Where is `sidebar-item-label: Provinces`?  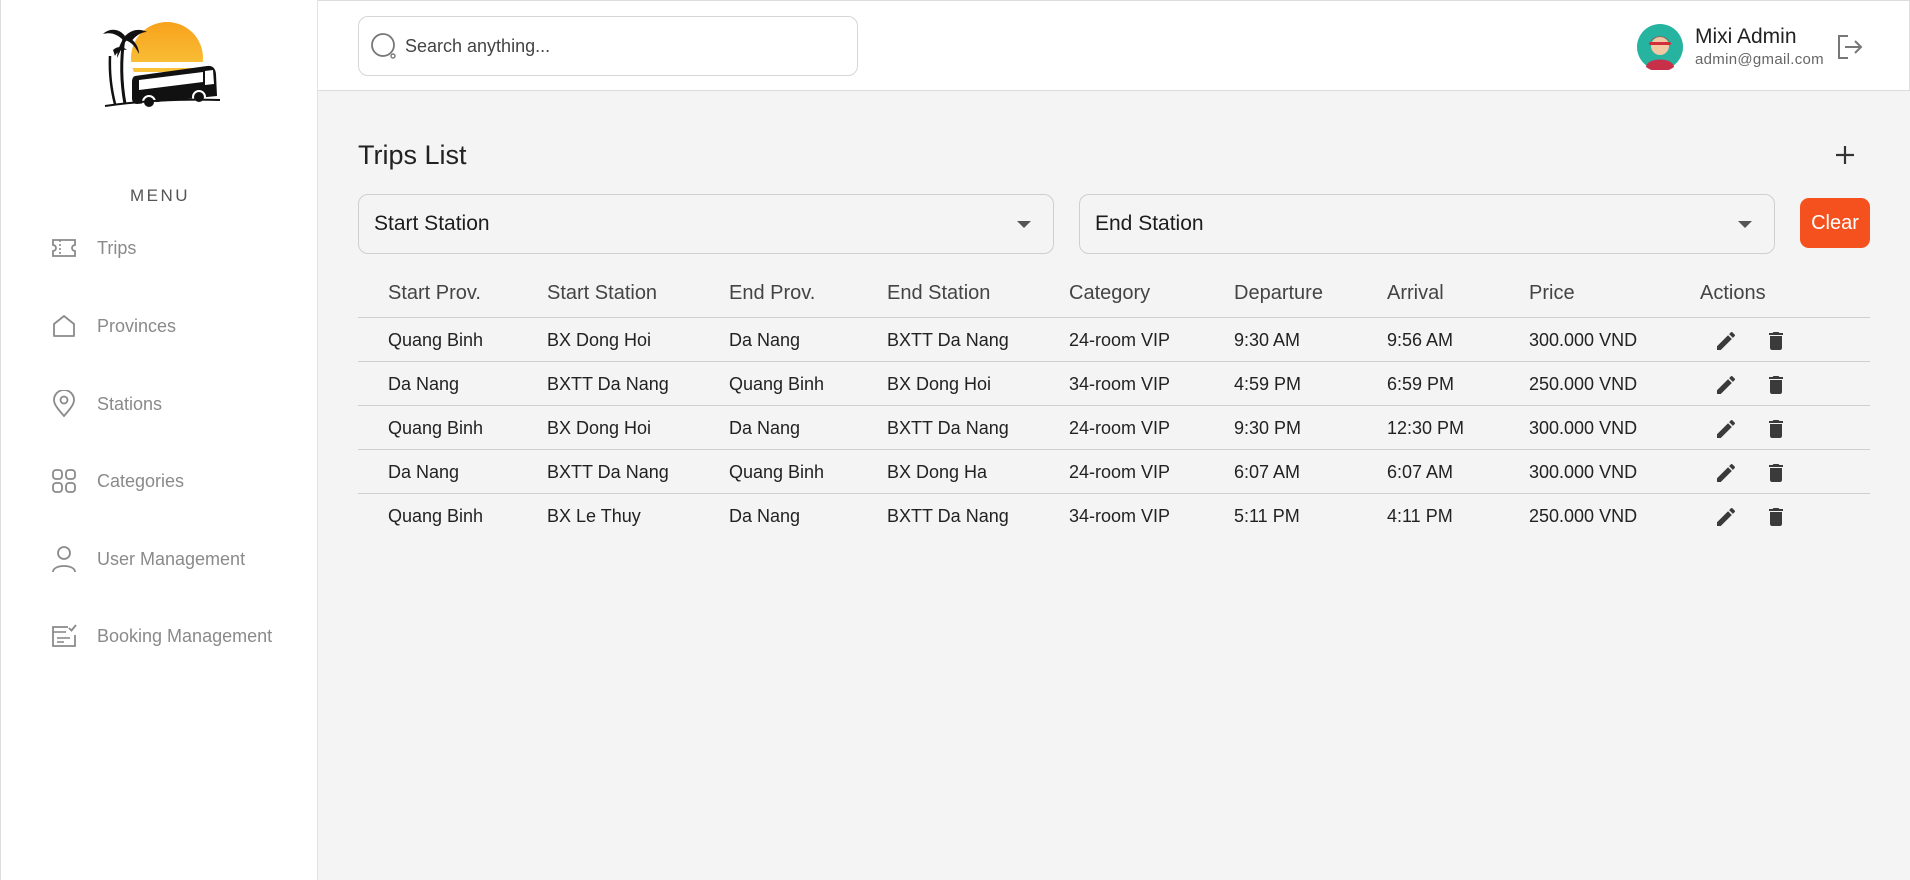
sidebar-item-label: Provinces is located at coordinates (137, 325).